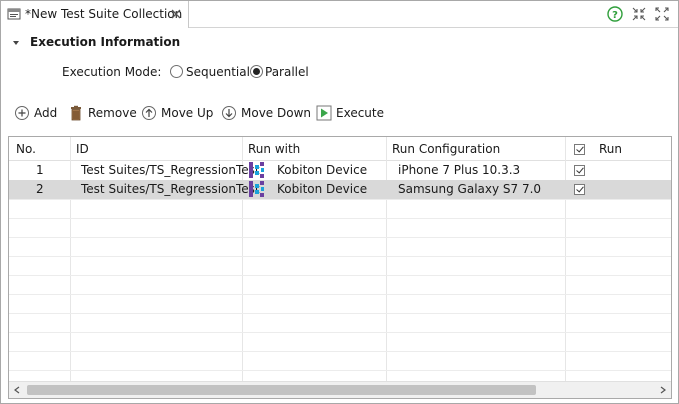  What do you see at coordinates (112, 72) in the screenshot?
I see `execution-mode-label: Execution Mode:` at bounding box center [112, 72].